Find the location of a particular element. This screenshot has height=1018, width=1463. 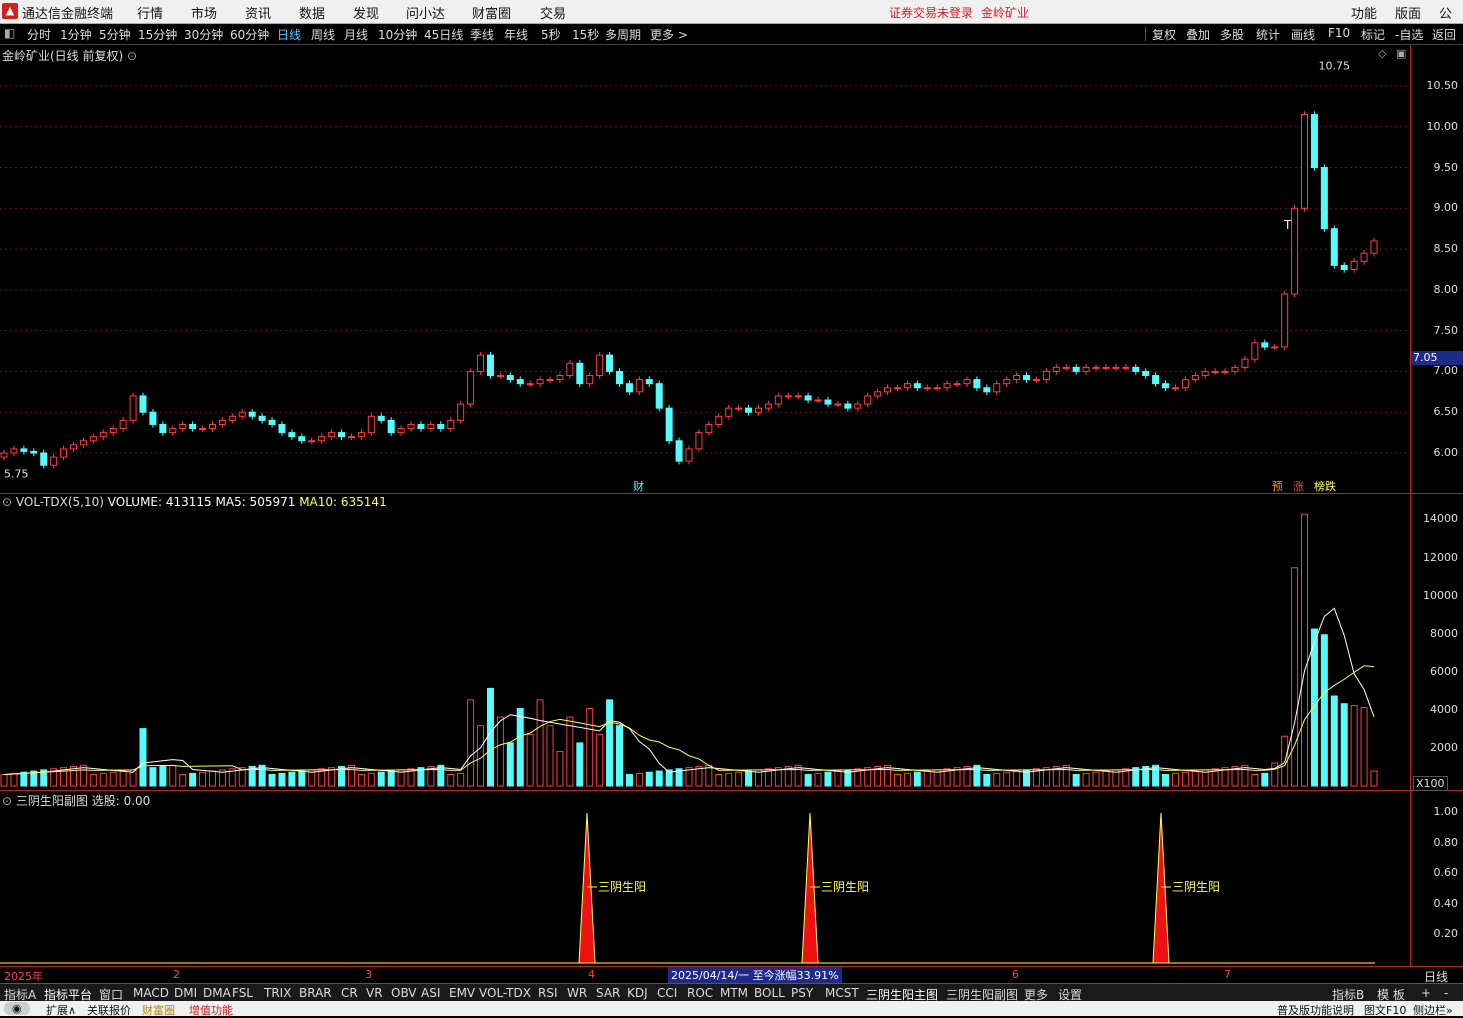

indicator-tab: TRIX is located at coordinates (277, 993).